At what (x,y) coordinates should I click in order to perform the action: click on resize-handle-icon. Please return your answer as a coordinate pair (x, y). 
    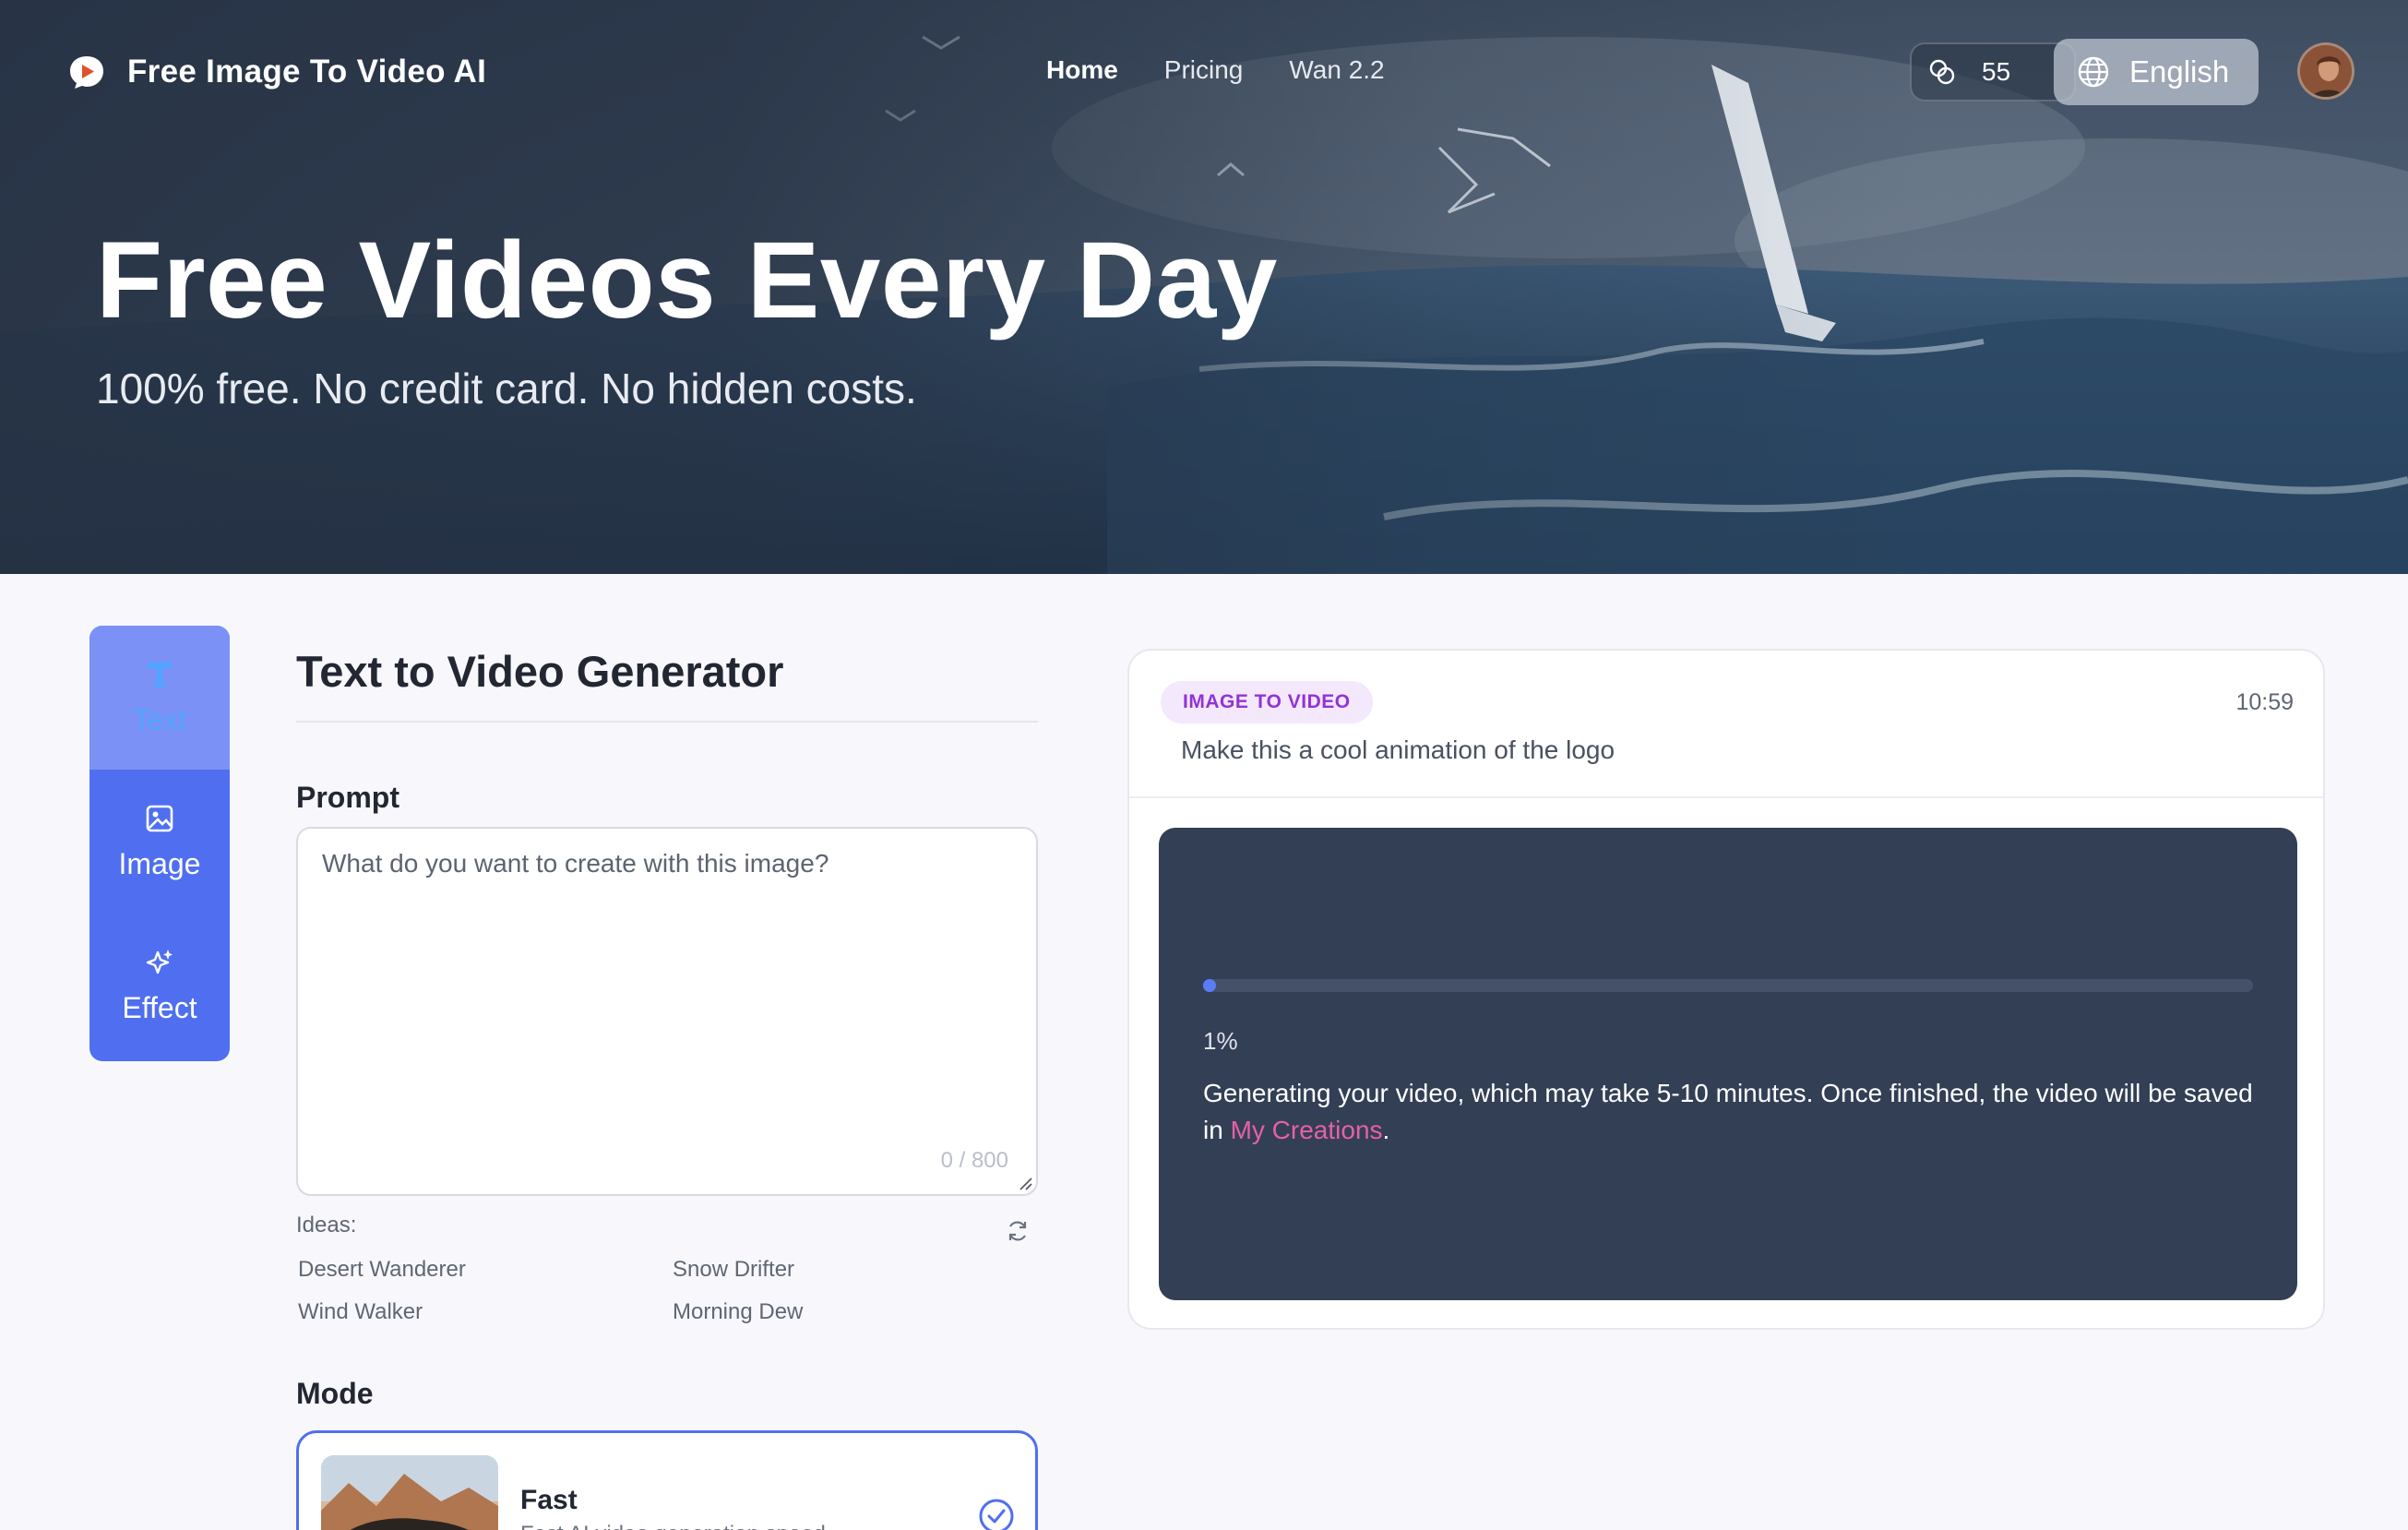
    Looking at the image, I should click on (1025, 1183).